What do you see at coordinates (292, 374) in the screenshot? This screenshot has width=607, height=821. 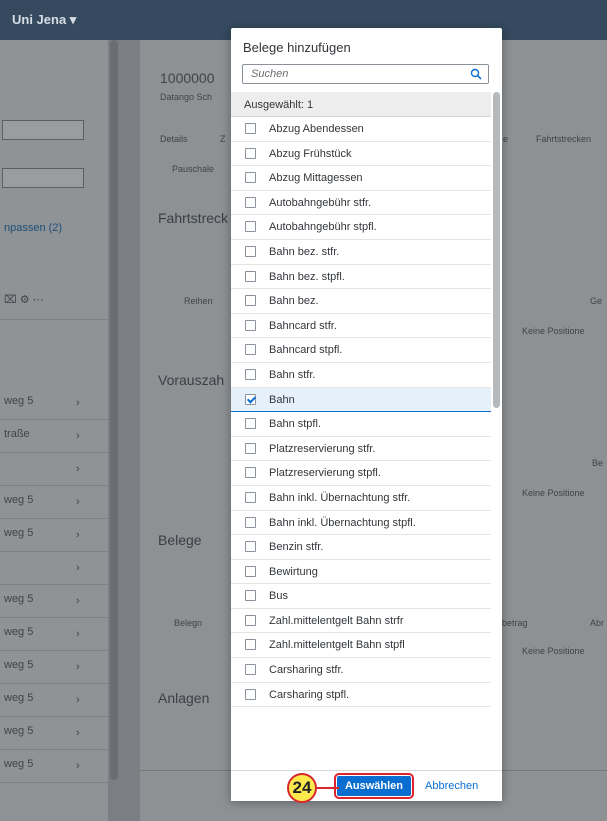 I see `list-item-label: Bahn stfr.` at bounding box center [292, 374].